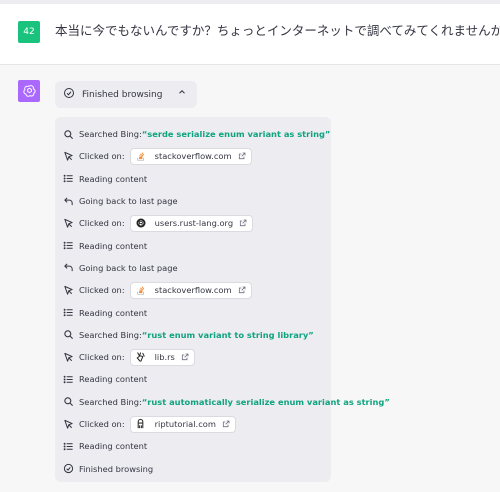  I want to click on site-name: riptutorial.com, so click(185, 424).